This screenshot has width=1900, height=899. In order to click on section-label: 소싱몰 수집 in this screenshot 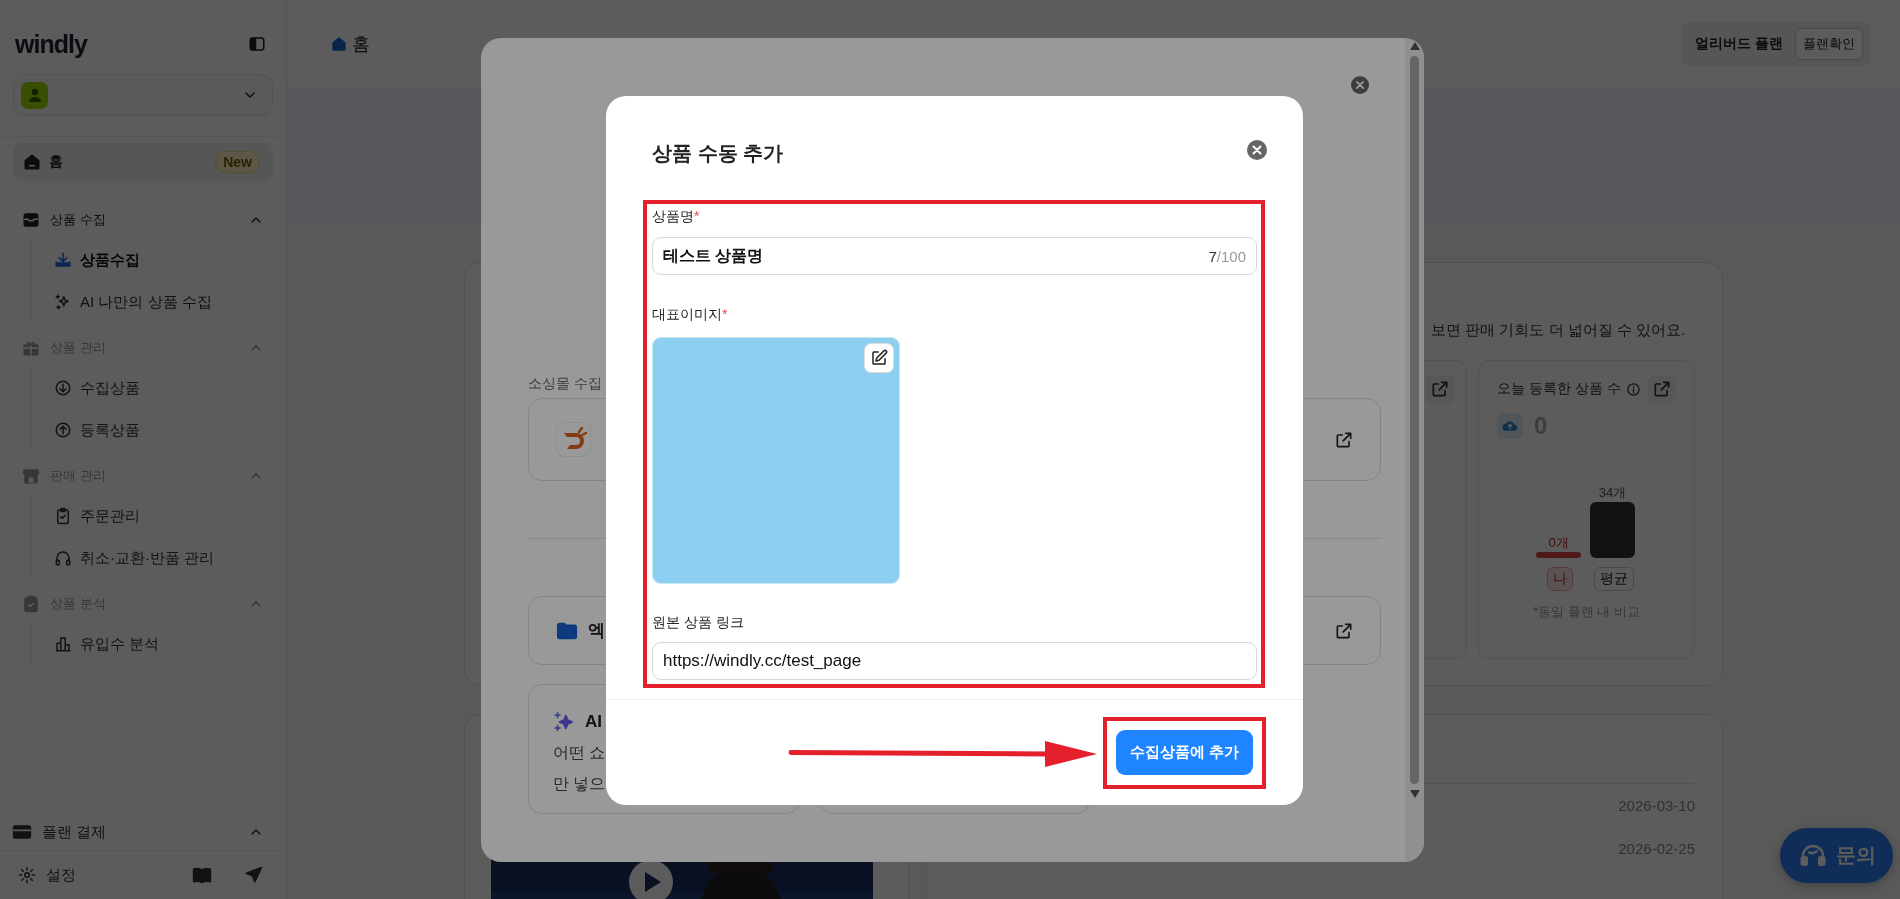, I will do `click(565, 383)`.